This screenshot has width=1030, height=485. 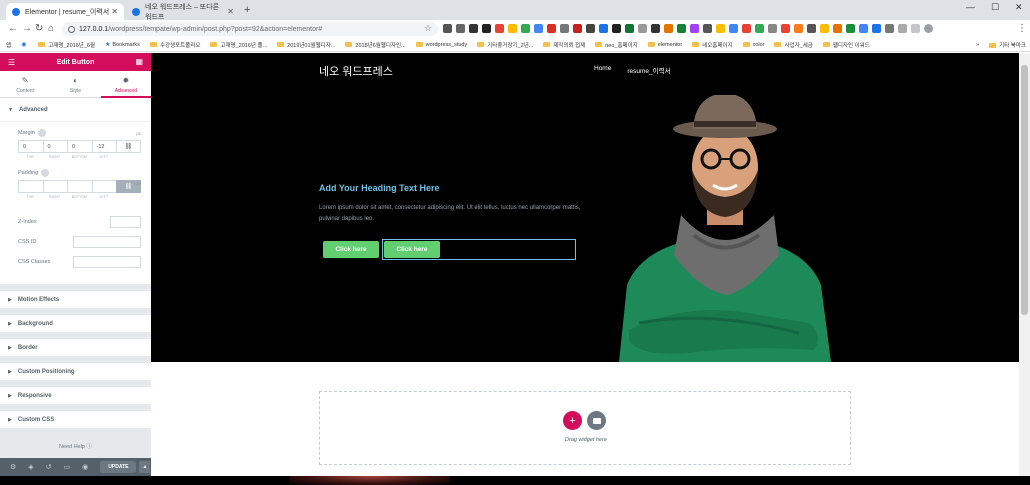 What do you see at coordinates (1022, 28) in the screenshot?
I see `menu-icon: ⋮` at bounding box center [1022, 28].